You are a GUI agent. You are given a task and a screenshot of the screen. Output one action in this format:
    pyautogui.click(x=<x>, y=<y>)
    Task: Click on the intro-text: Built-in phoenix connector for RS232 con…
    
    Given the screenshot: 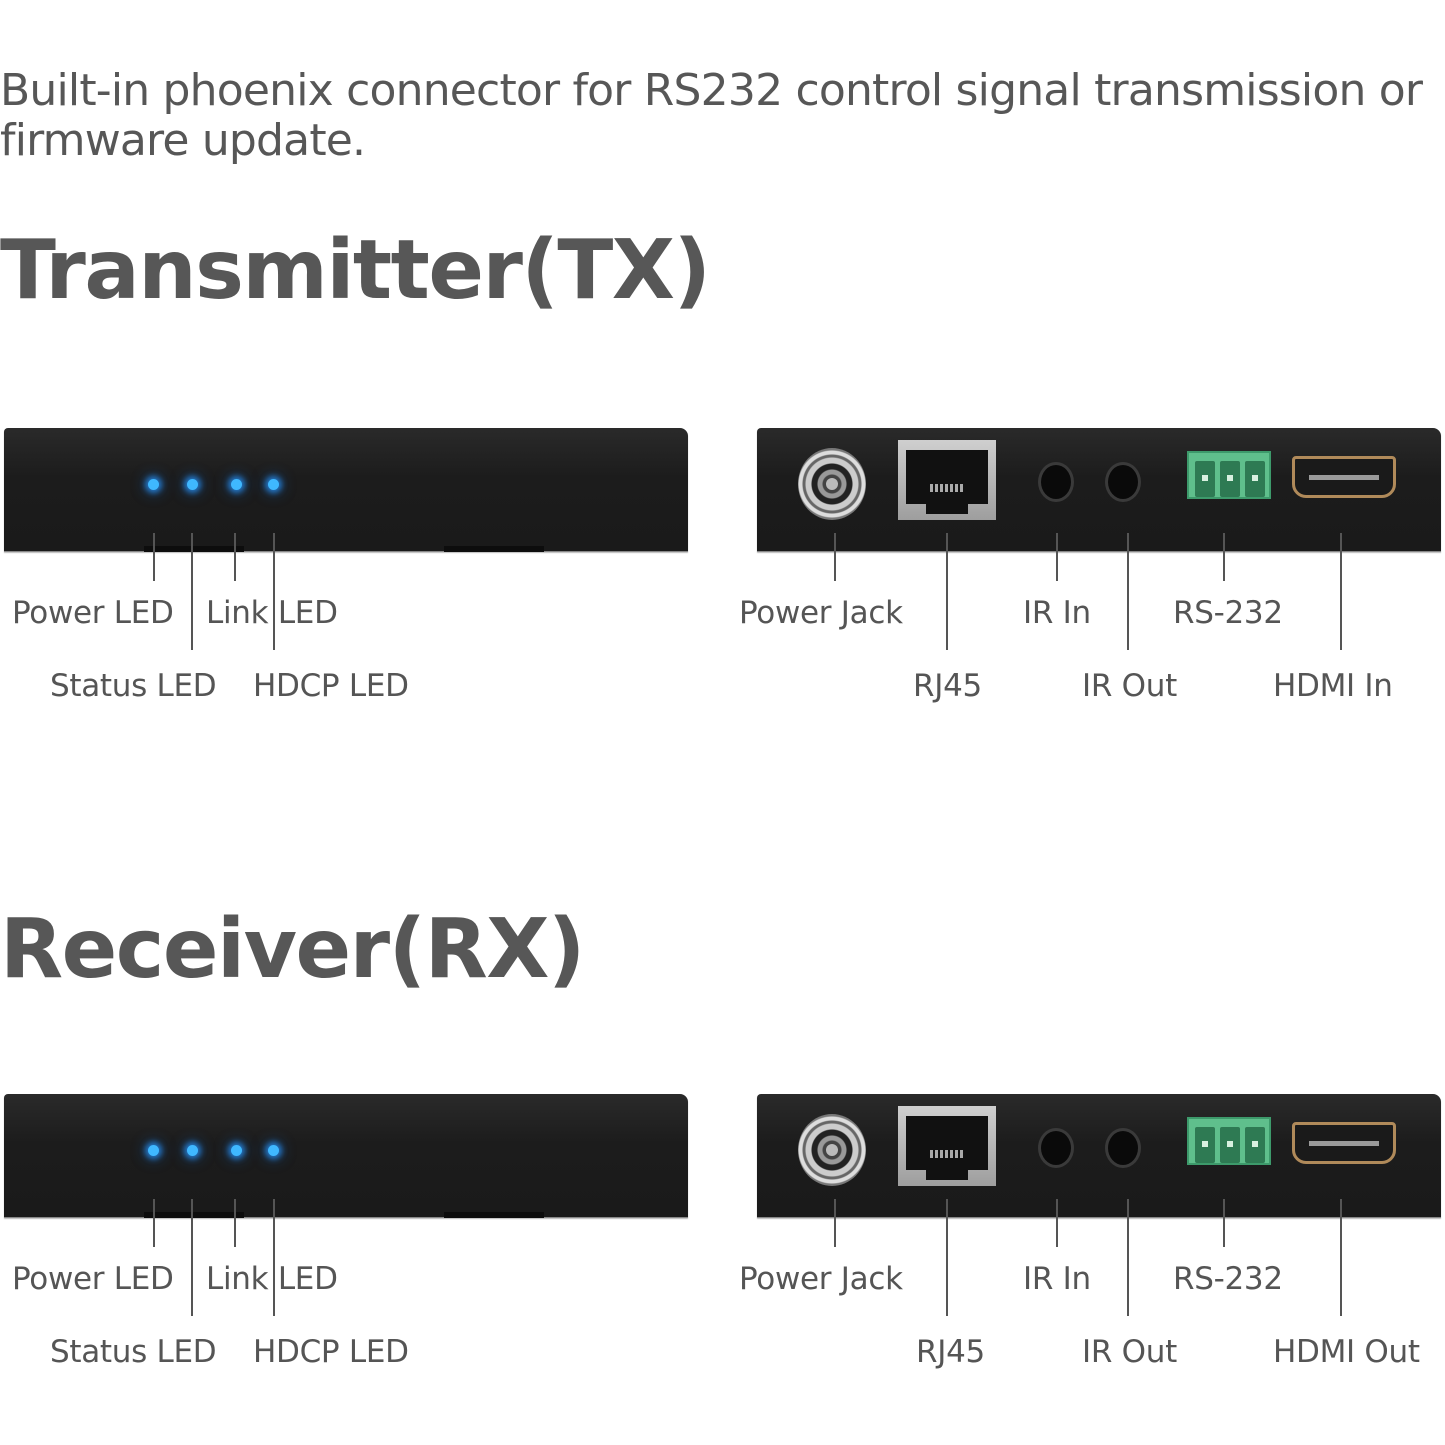 What is the action you would take?
    pyautogui.click(x=711, y=115)
    